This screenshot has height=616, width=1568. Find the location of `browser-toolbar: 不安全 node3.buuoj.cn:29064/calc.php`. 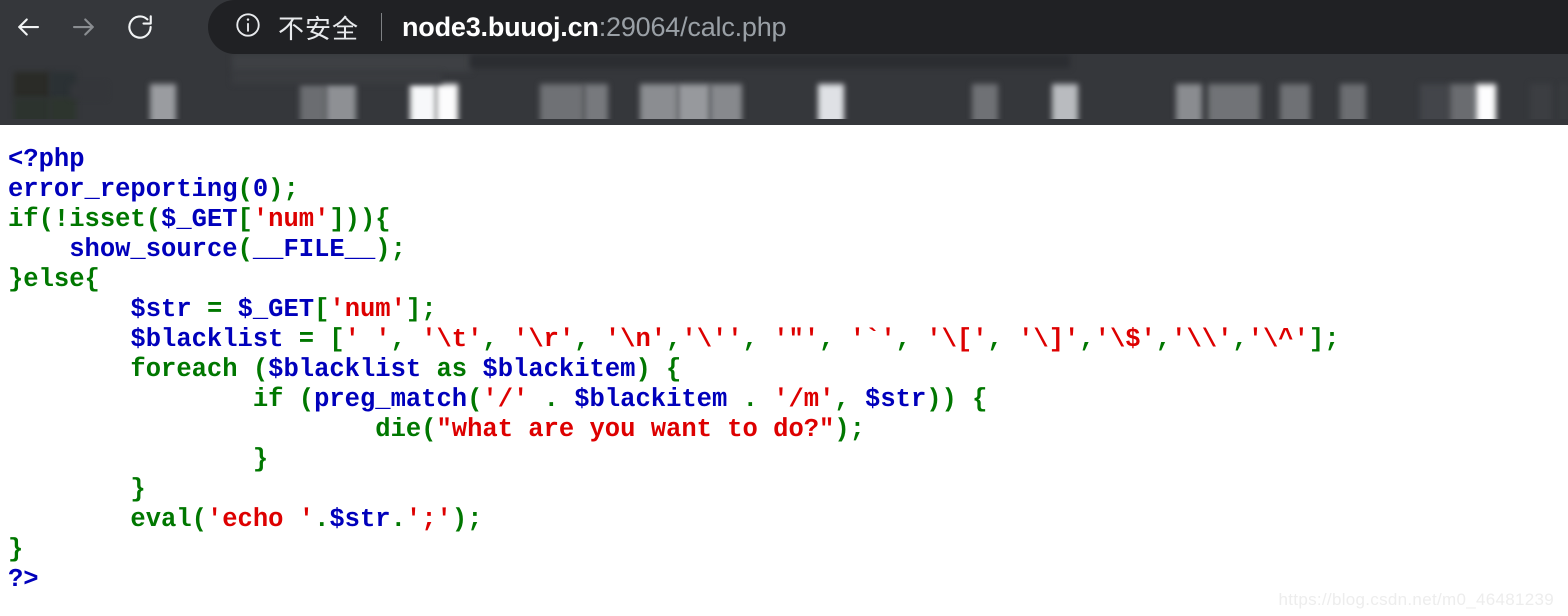

browser-toolbar: 不安全 node3.buuoj.cn:29064/calc.php is located at coordinates (784, 27).